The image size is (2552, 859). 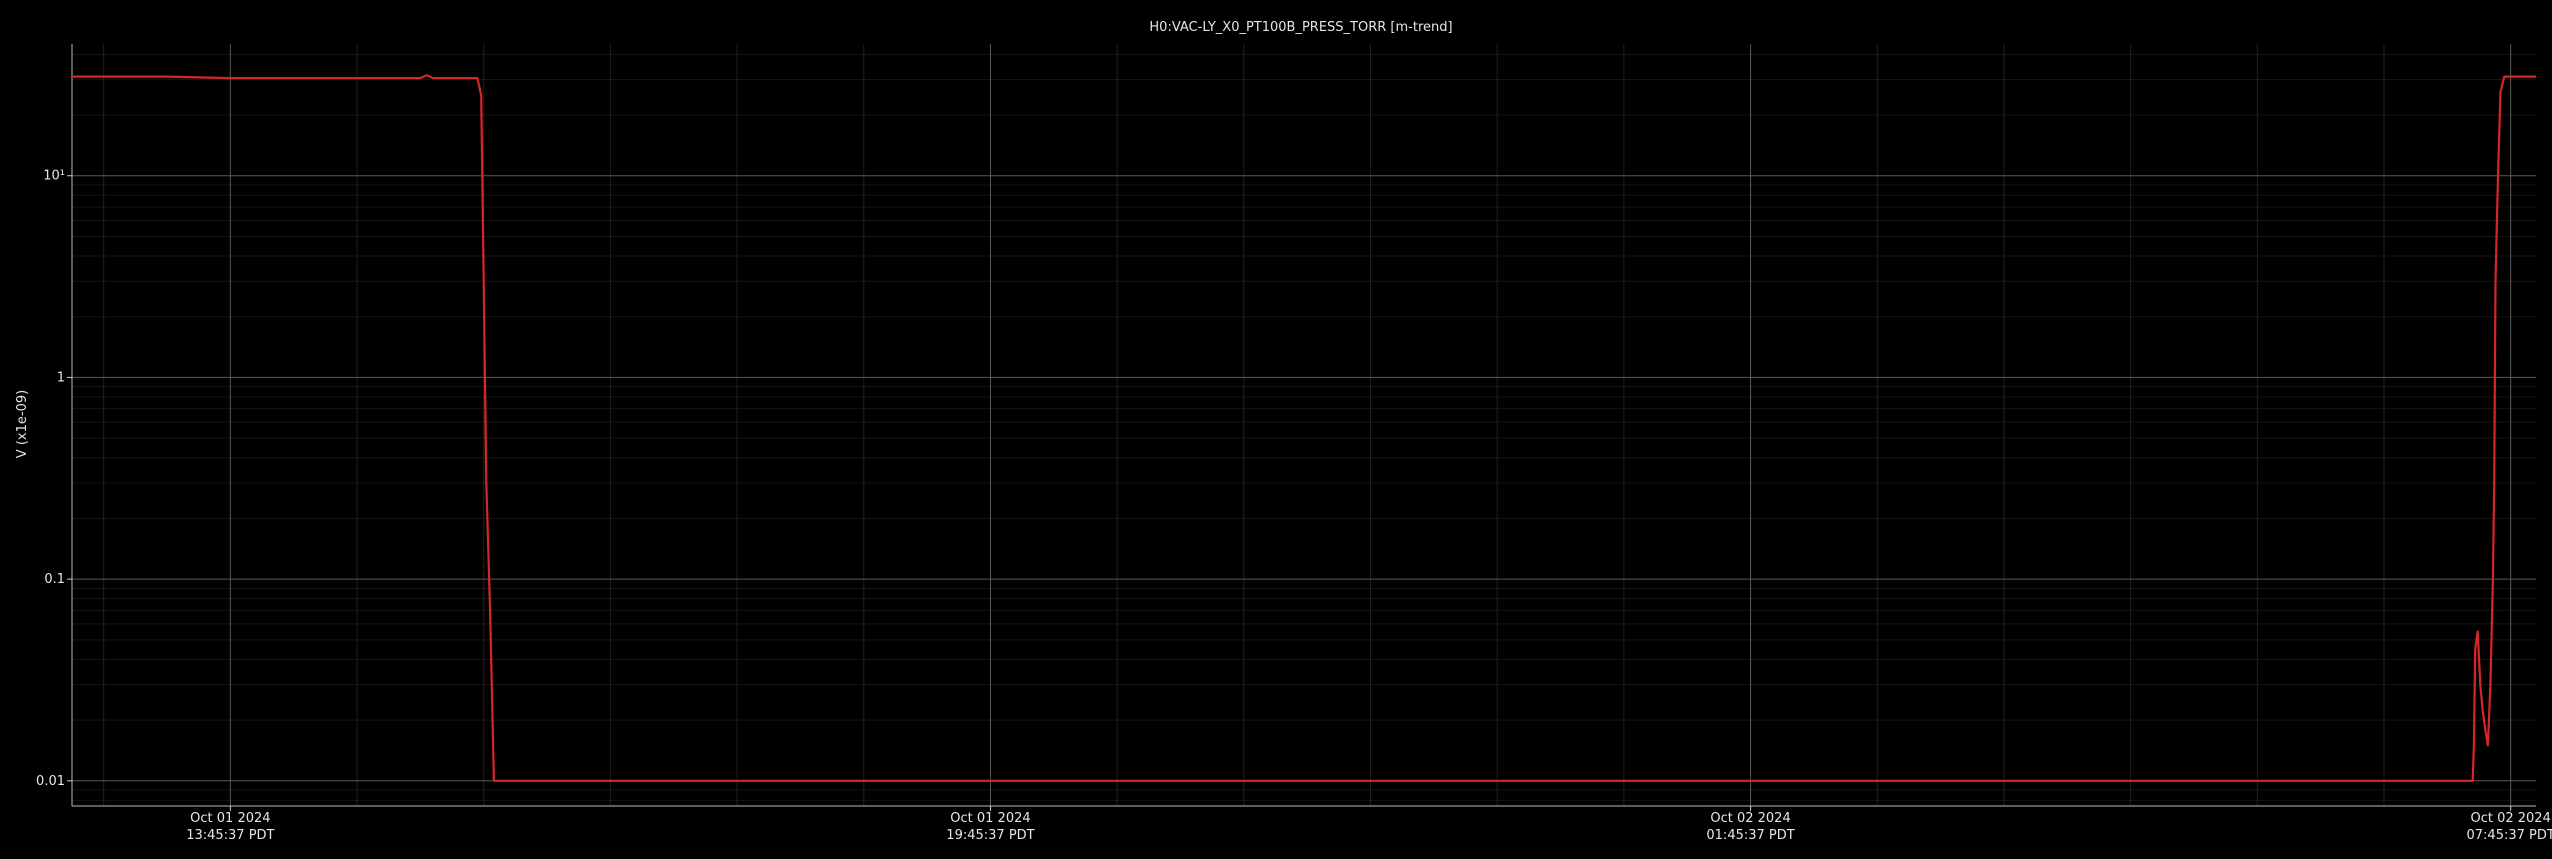 I want to click on y-tick-label: 10¹, so click(x=54, y=176).